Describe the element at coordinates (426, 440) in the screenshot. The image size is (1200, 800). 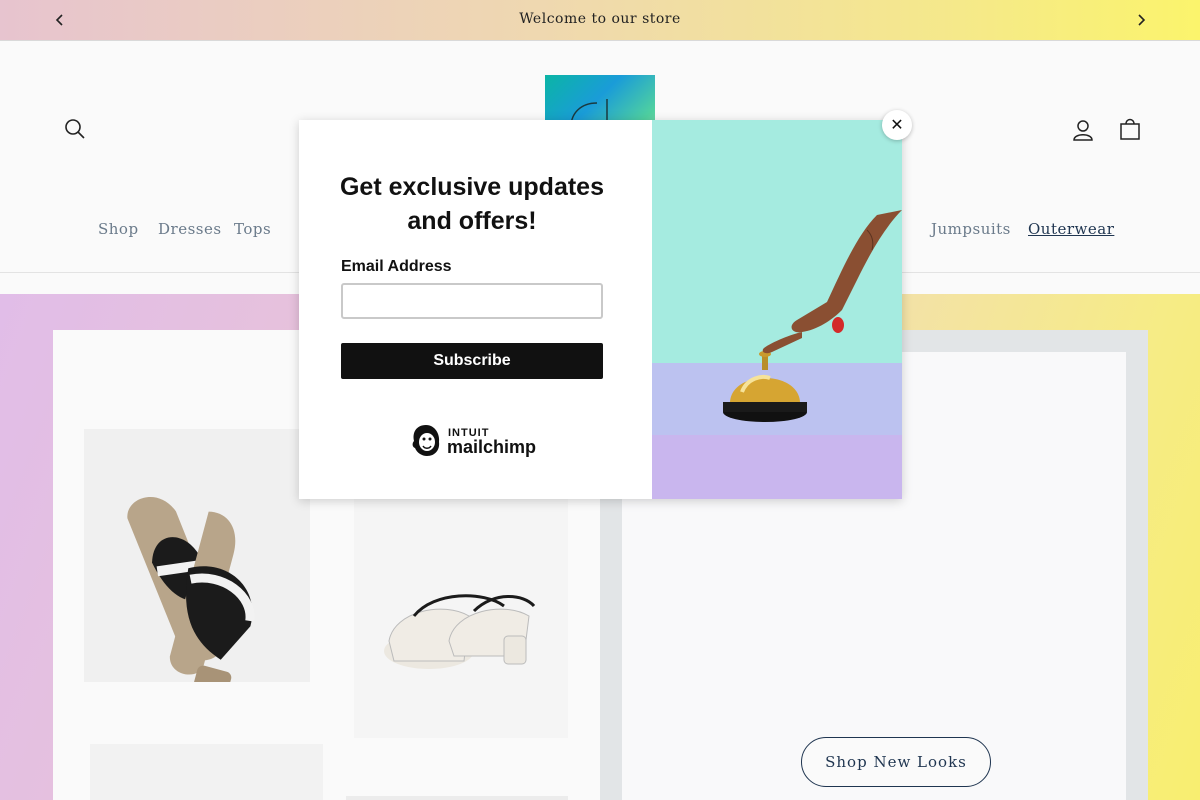
I see `mailchimp-freddie-icon` at that location.